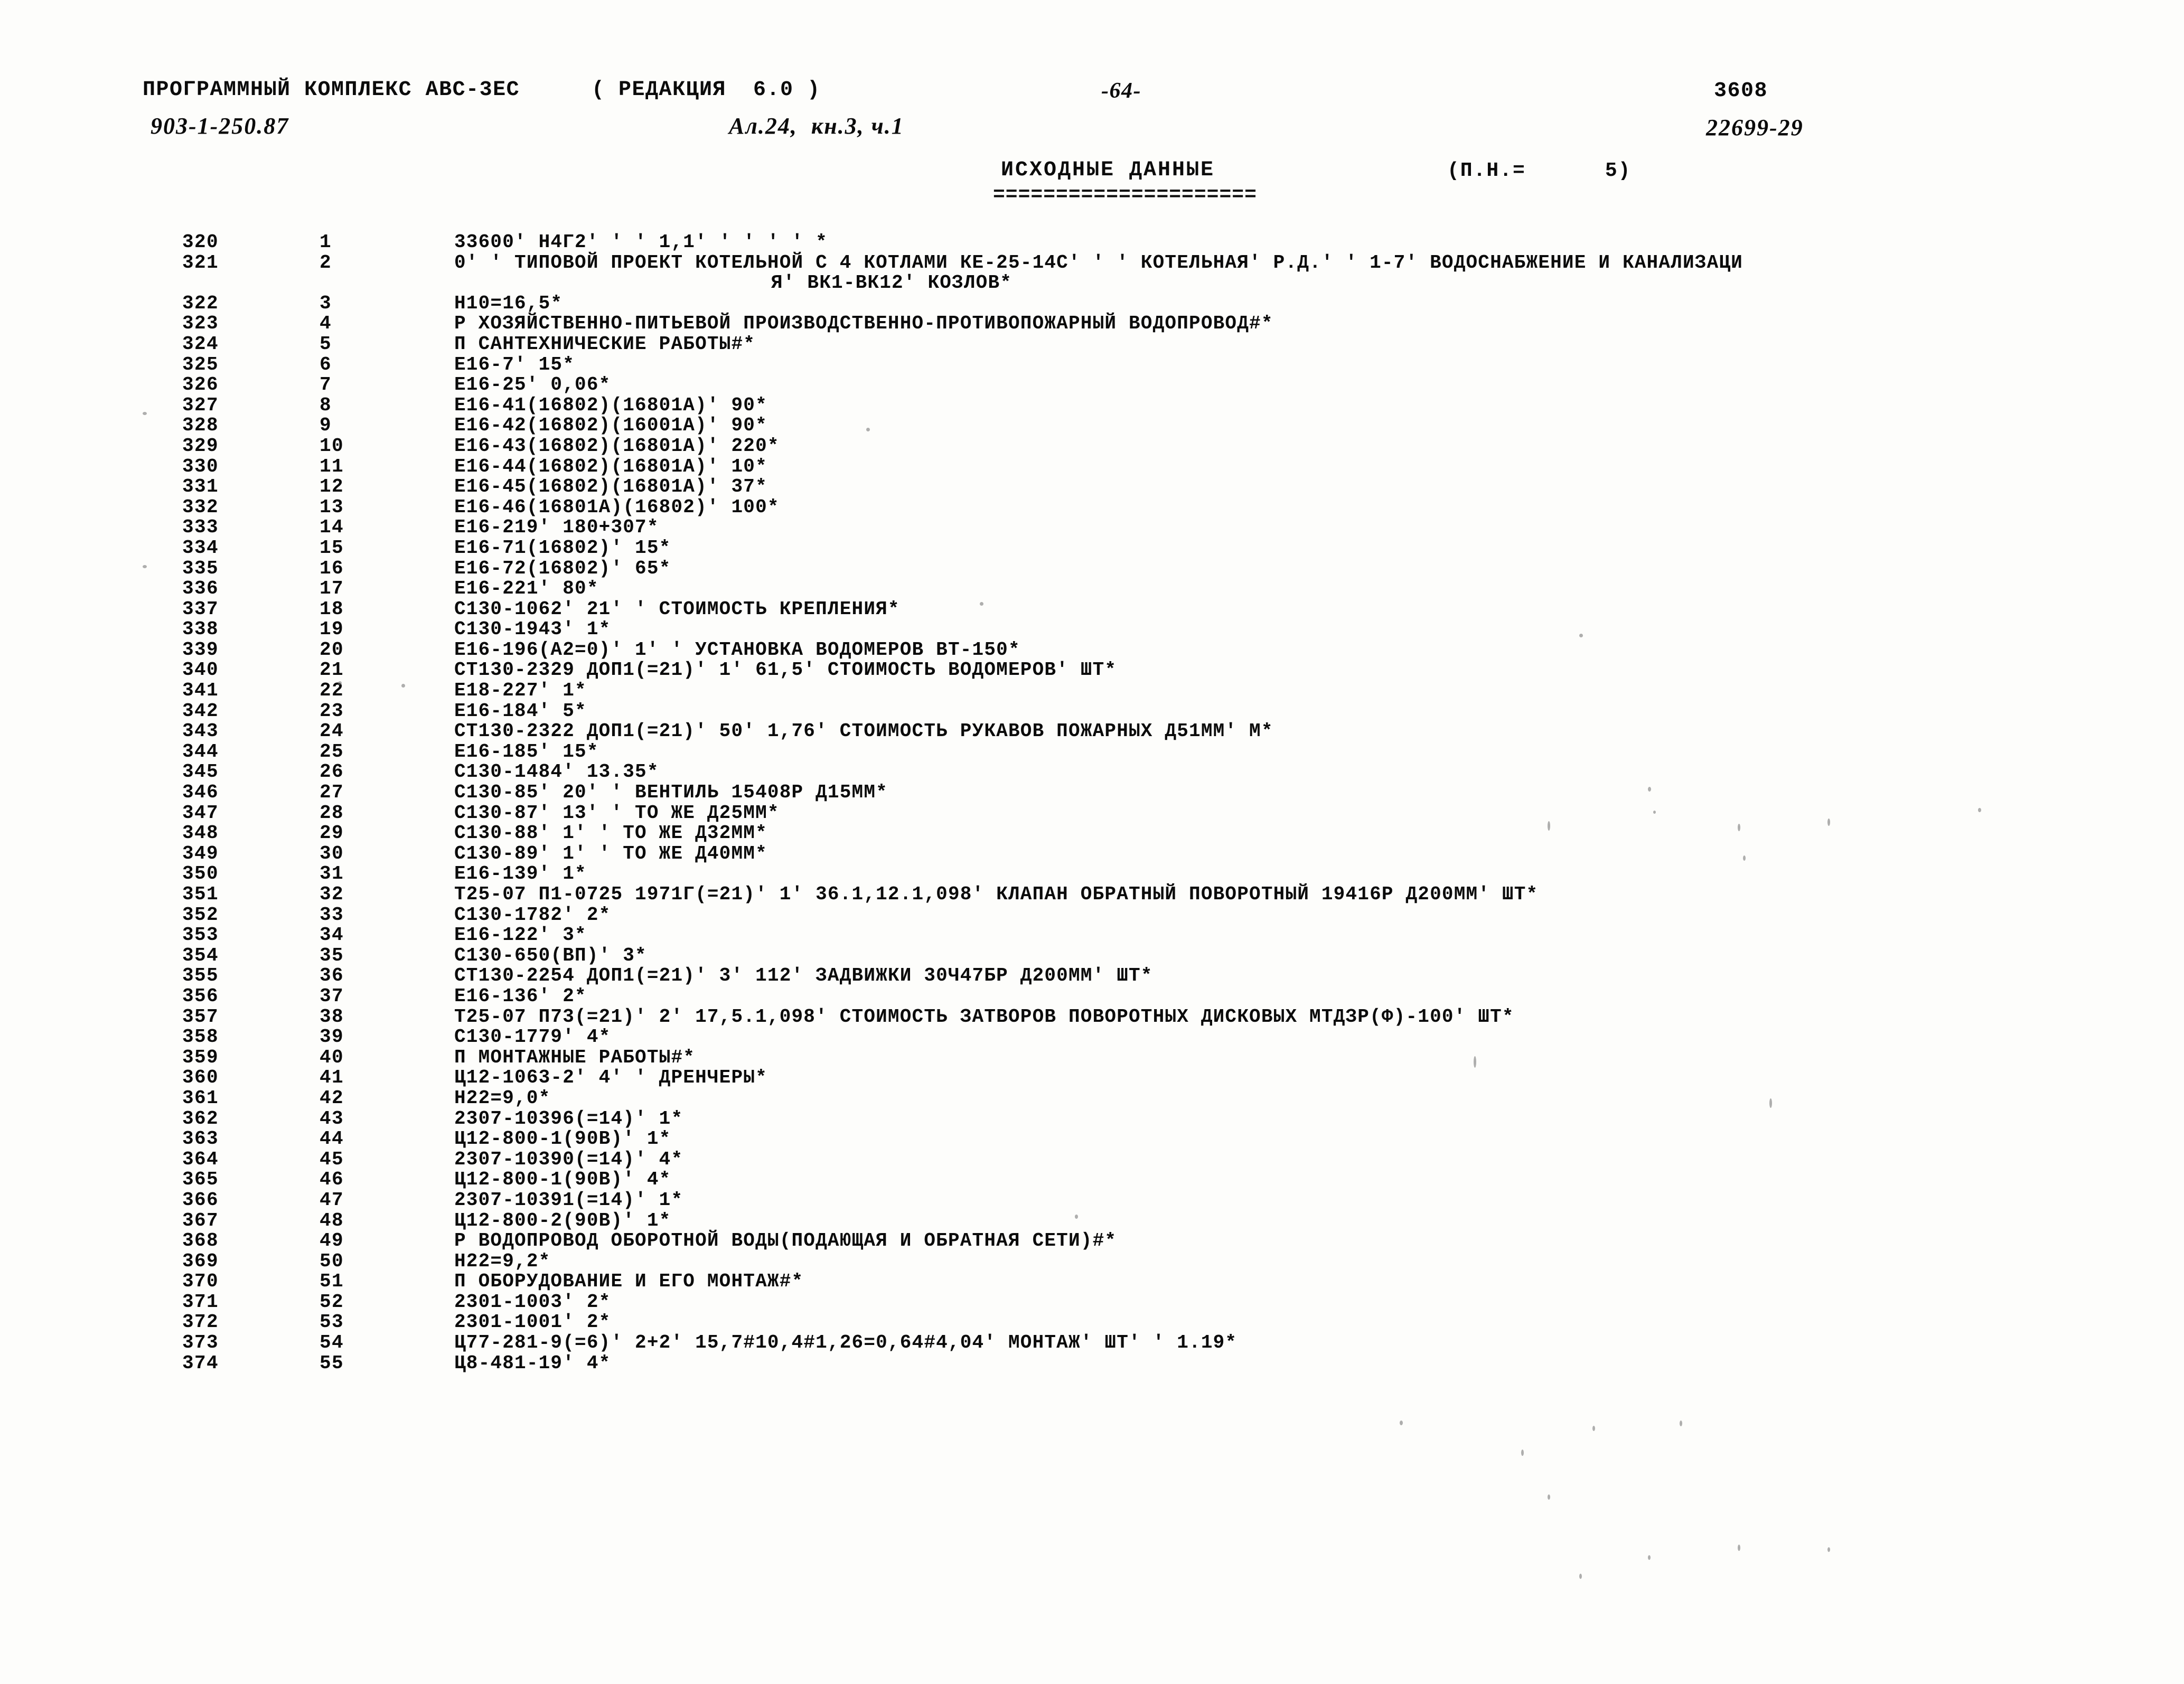  Describe the element at coordinates (201, 691) in the screenshot. I see `row-sequence-number: 341` at that location.